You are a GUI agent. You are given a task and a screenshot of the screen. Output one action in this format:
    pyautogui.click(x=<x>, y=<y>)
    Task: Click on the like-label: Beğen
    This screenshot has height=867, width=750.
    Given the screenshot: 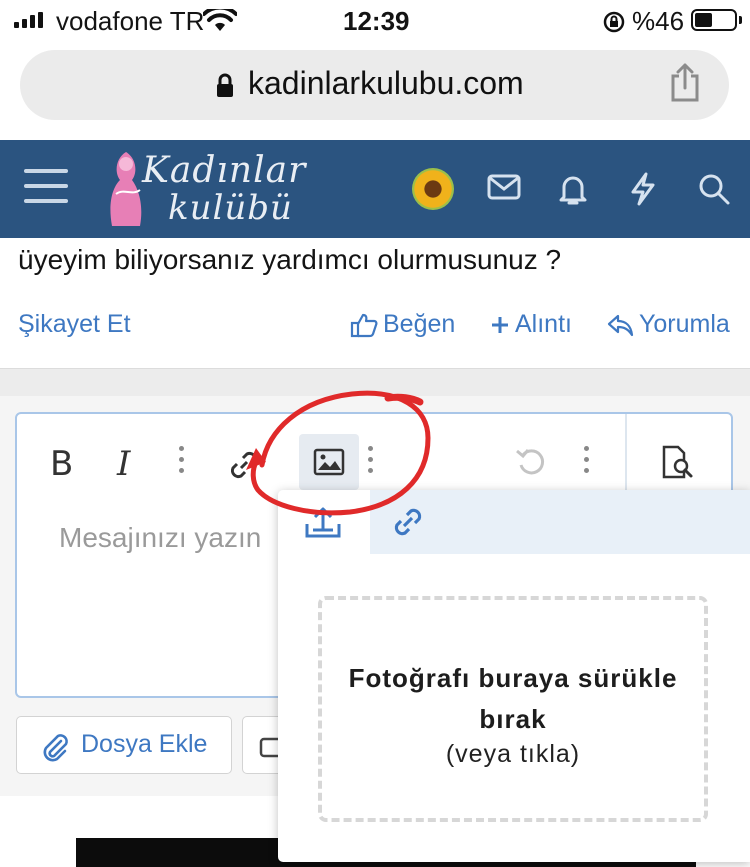 What is the action you would take?
    pyautogui.click(x=419, y=324)
    